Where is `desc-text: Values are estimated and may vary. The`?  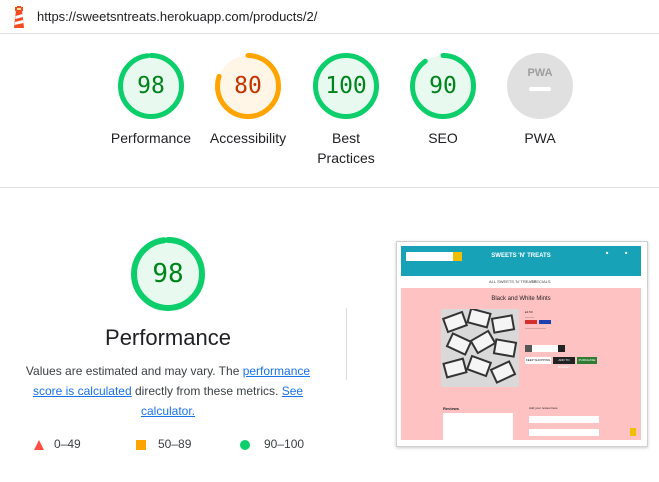 desc-text: Values are estimated and may vary. The is located at coordinates (134, 371).